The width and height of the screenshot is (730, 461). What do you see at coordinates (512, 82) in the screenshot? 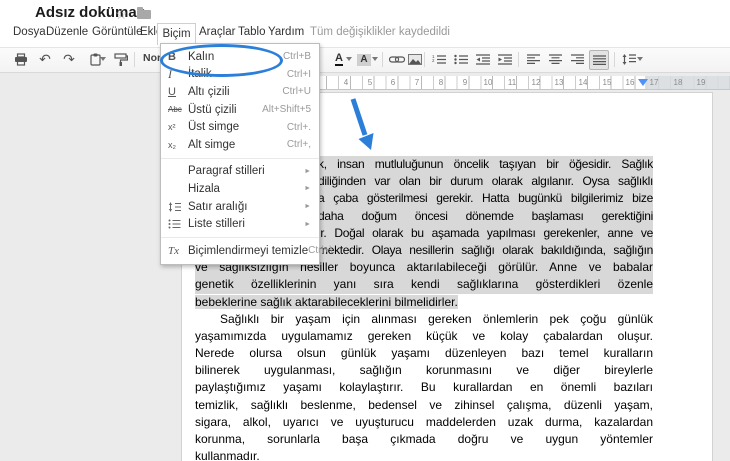
I see `ruler-number: 11` at bounding box center [512, 82].